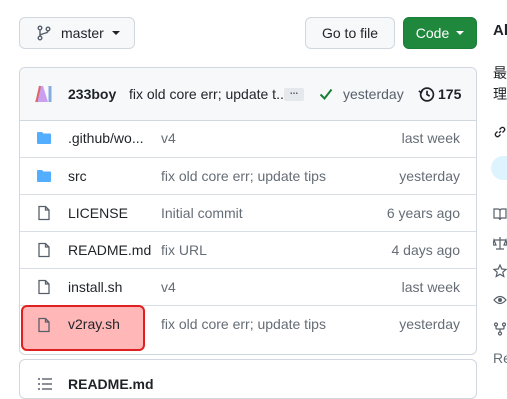 This screenshot has height=399, width=507. I want to click on go-to-file-button: Go to file, so click(350, 33).